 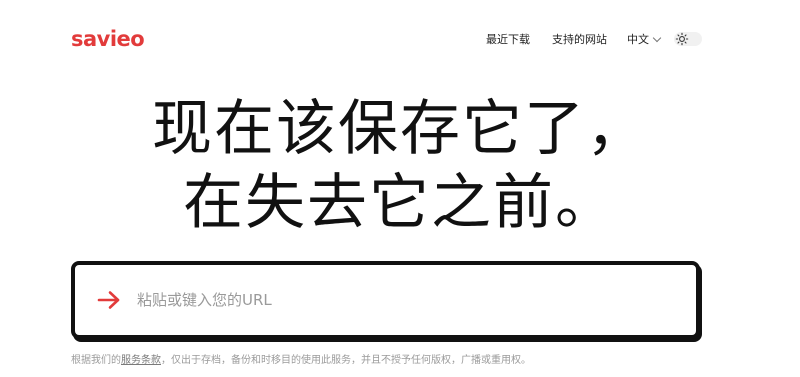 I want to click on url-input, so click(x=397, y=300).